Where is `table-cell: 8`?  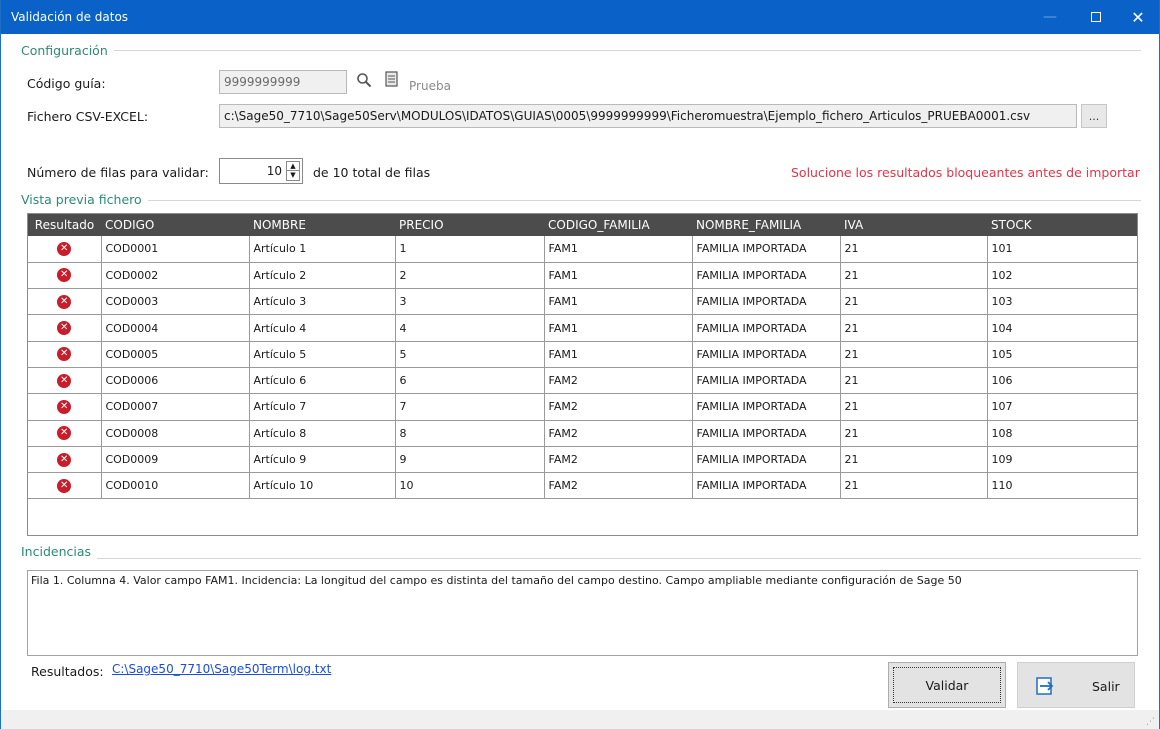
table-cell: 8 is located at coordinates (469, 433).